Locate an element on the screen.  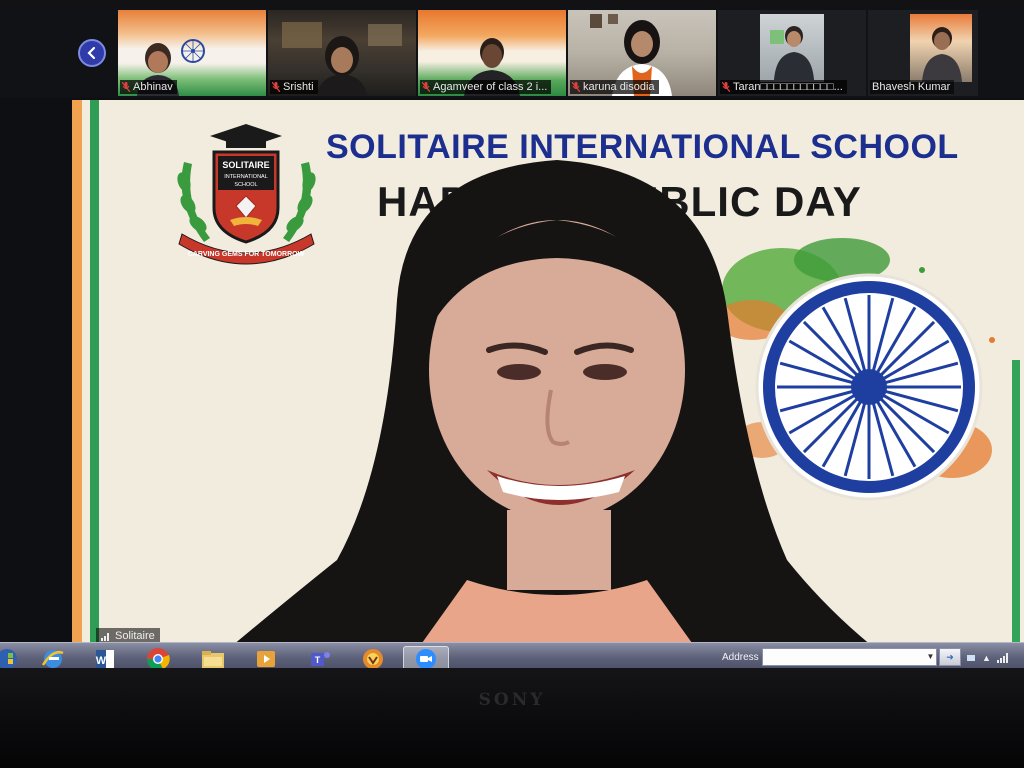
participant-name-label: Srishti is located at coordinates (294, 87).